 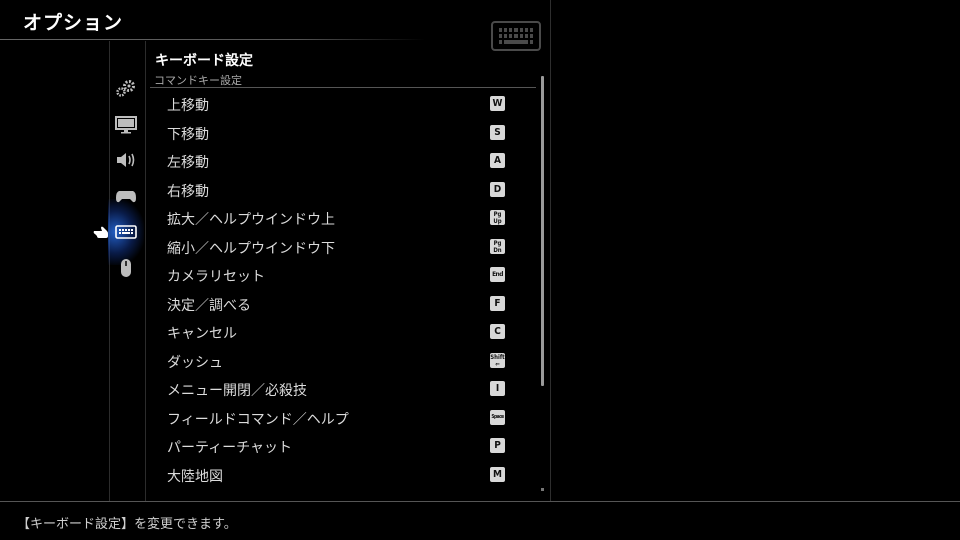 I want to click on binding-label: カメラリセット, so click(x=216, y=277).